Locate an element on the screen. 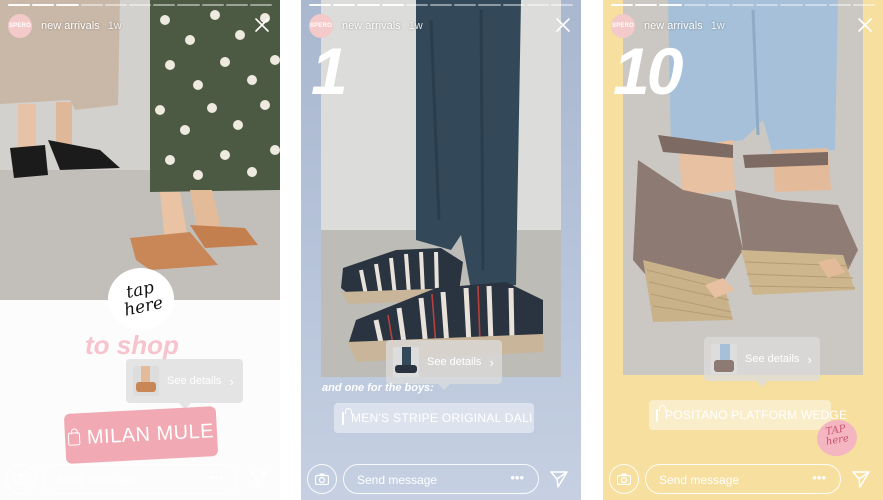  product-tag: MILAN MULE is located at coordinates (141, 435).